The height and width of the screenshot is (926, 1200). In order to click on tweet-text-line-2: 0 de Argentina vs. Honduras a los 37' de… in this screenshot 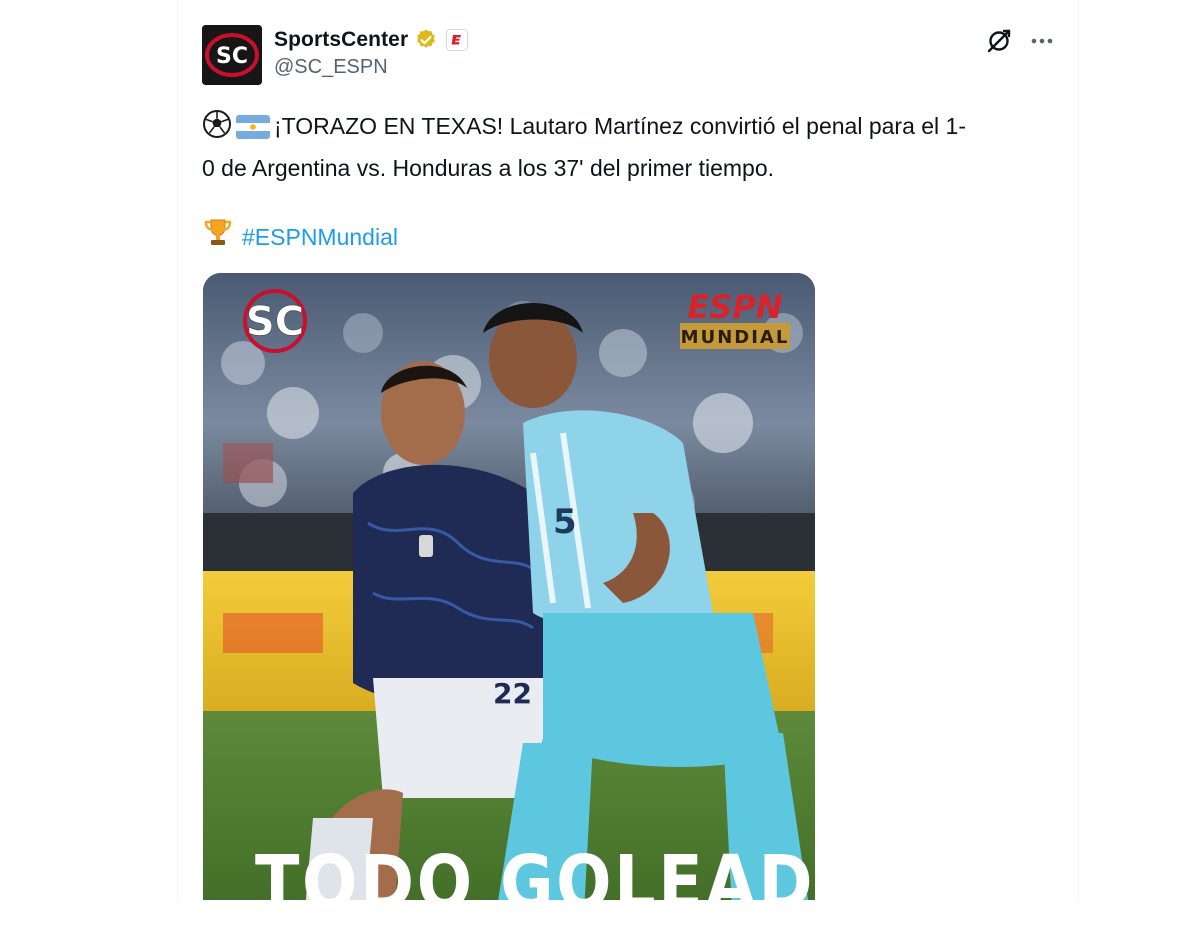, I will do `click(488, 168)`.